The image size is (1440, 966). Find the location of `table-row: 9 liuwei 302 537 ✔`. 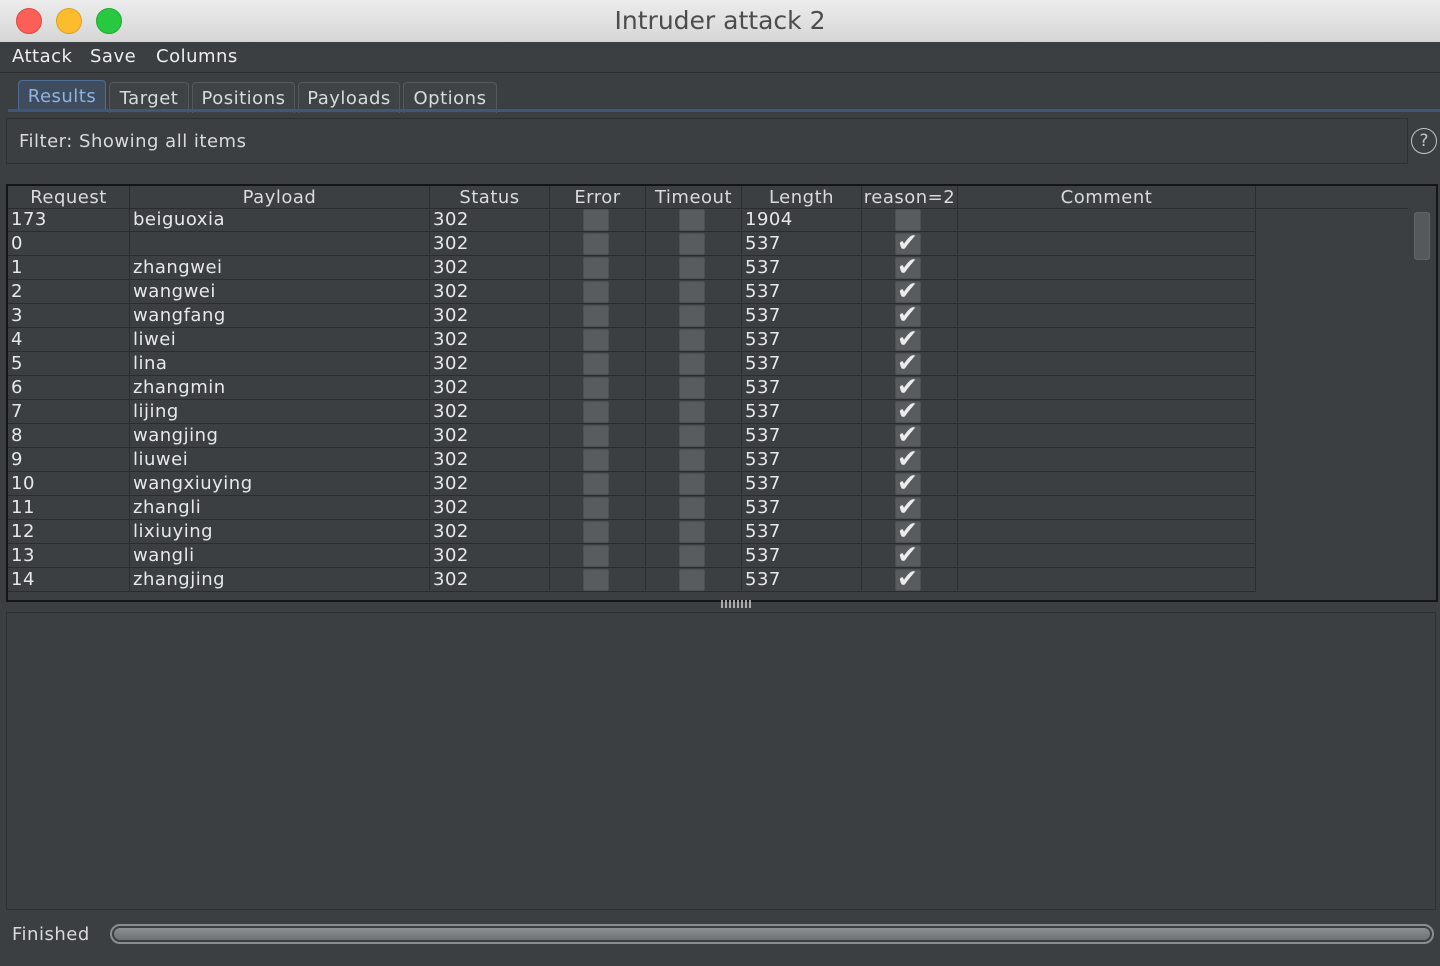

table-row: 9 liuwei 302 537 ✔ is located at coordinates (632, 460).